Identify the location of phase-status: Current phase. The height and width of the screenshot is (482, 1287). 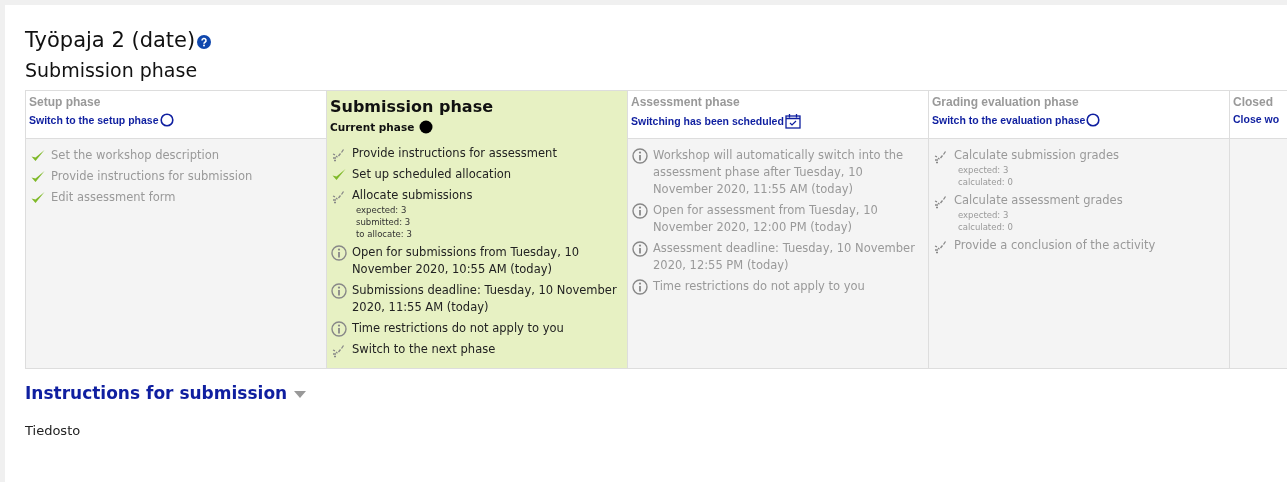
(372, 127).